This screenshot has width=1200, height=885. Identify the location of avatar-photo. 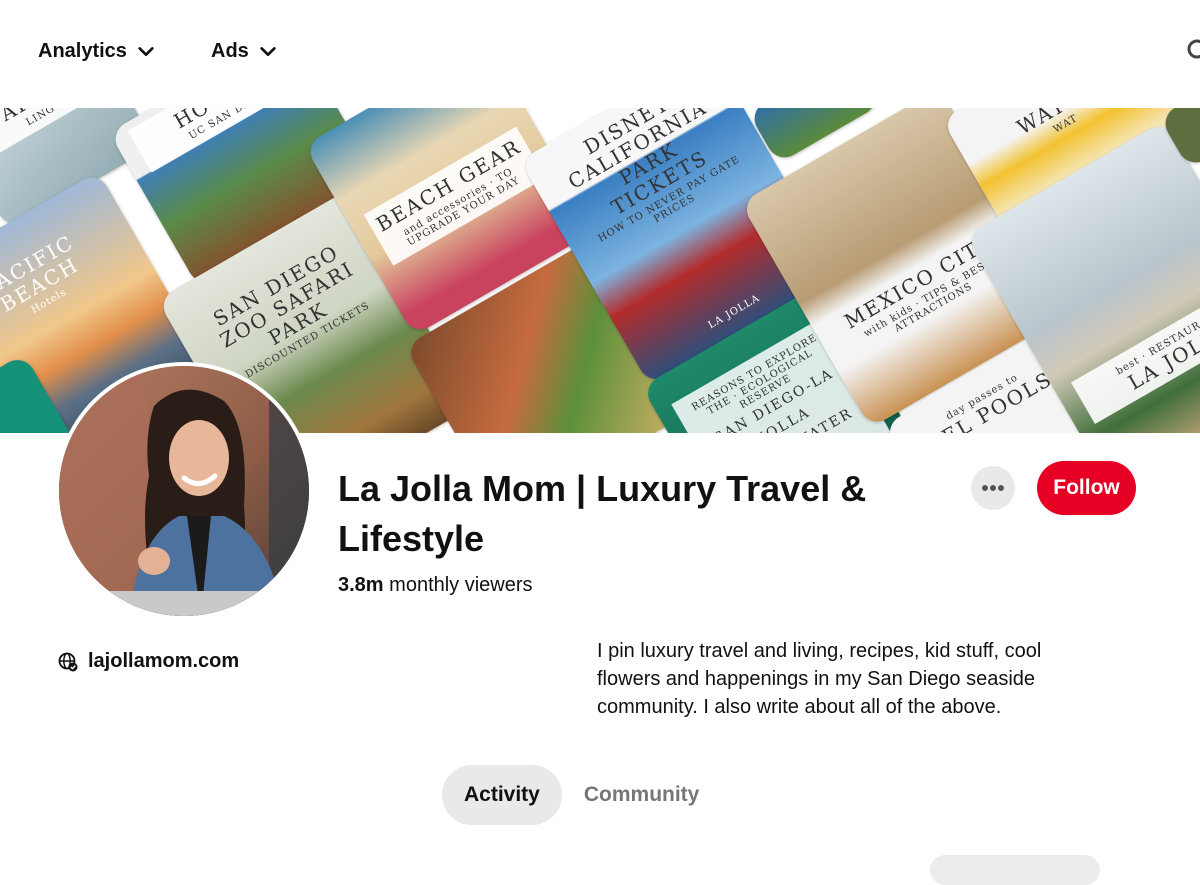
(184, 491).